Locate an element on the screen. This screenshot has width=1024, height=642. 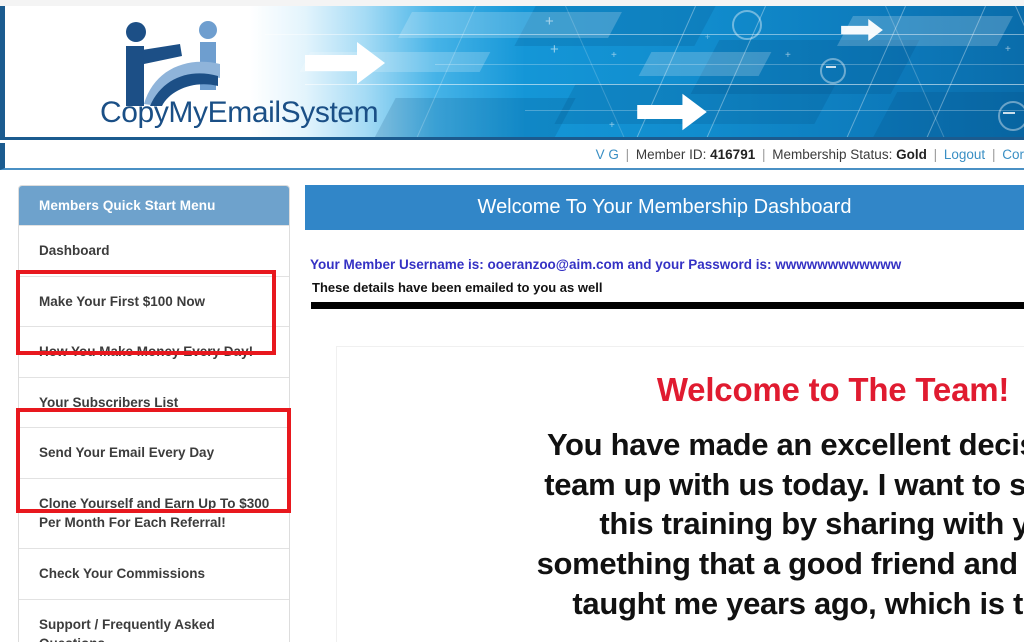
promo-line-1: You have made an excellent decision to is located at coordinates (785, 444).